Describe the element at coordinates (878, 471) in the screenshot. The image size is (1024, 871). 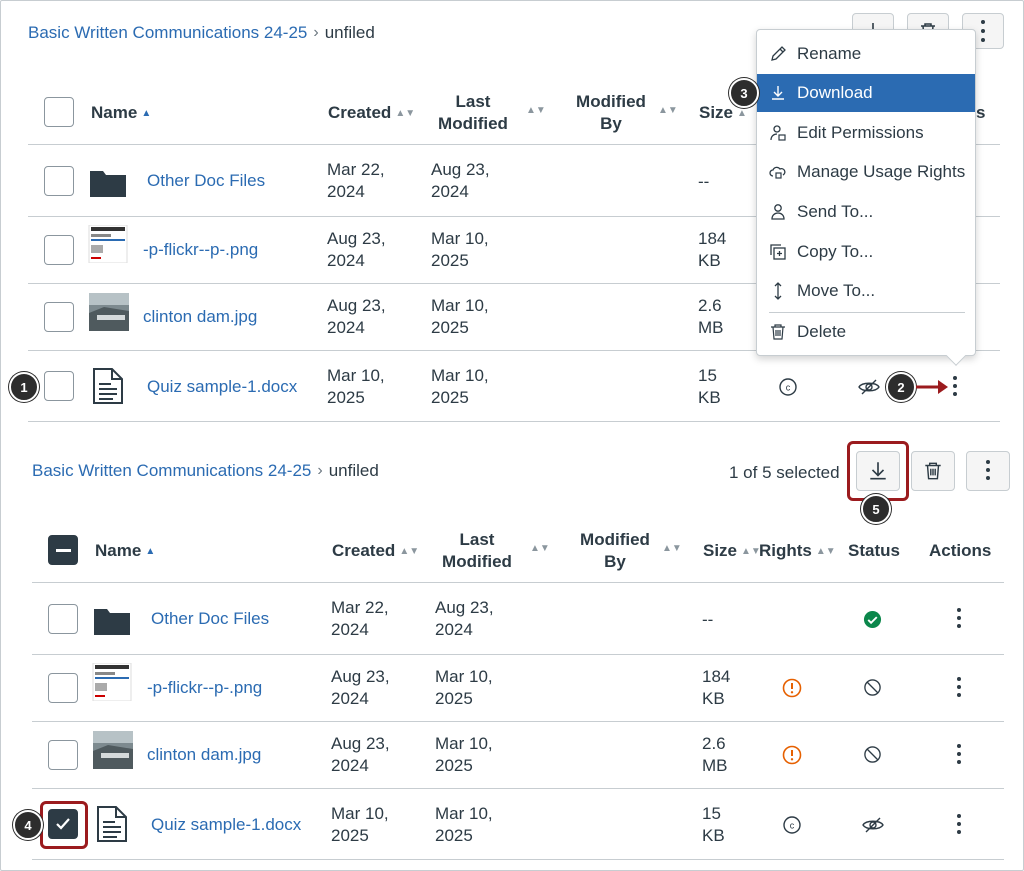
I see `download-highlight` at that location.